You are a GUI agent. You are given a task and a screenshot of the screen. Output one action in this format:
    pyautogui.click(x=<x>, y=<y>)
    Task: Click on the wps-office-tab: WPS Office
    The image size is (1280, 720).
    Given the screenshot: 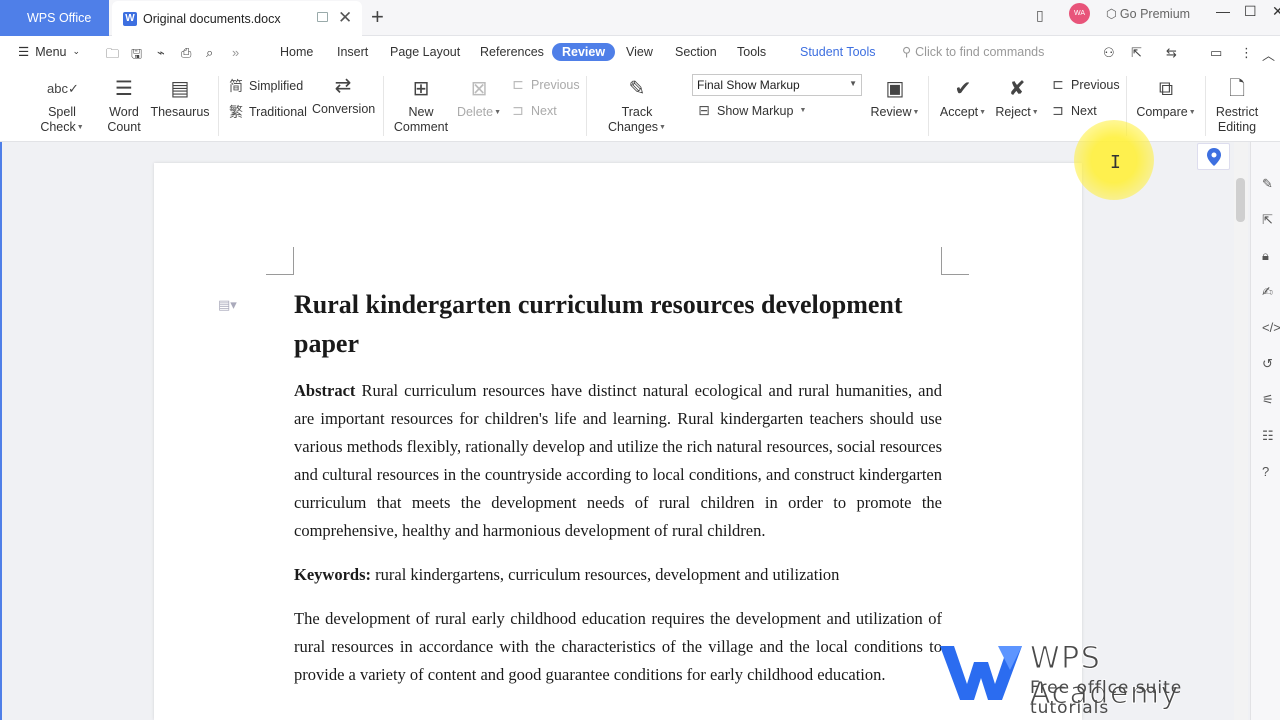 What is the action you would take?
    pyautogui.click(x=54, y=18)
    